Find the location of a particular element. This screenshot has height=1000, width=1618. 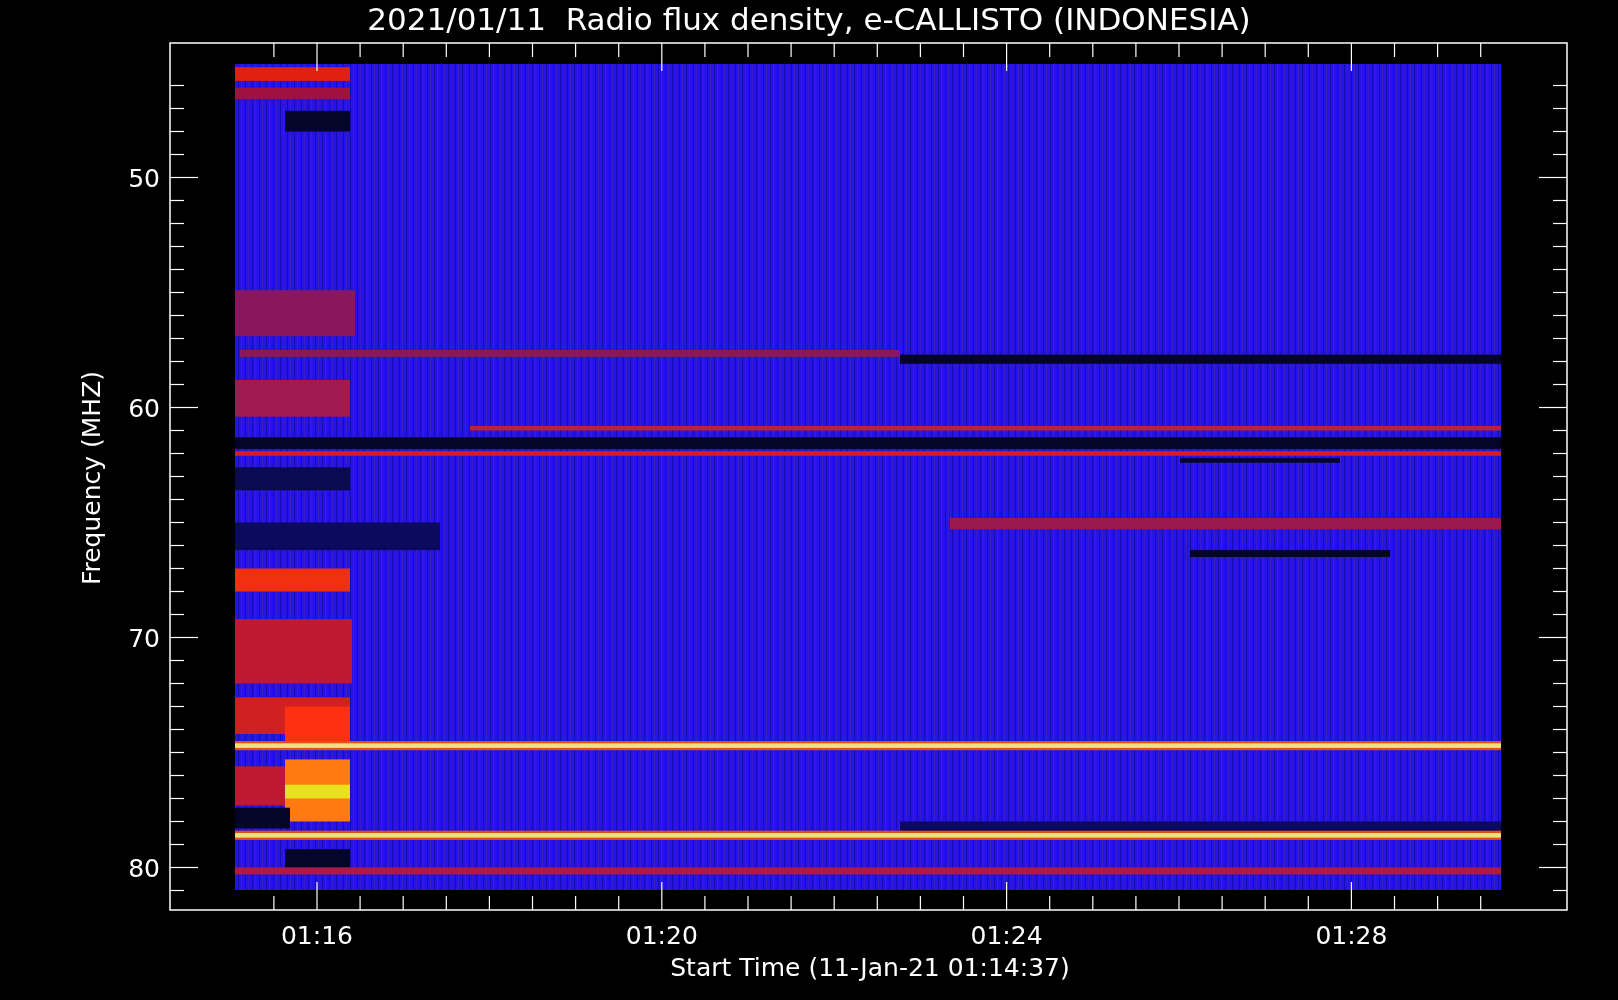

y-axis-label: Frequency (MHZ) is located at coordinates (91, 478).